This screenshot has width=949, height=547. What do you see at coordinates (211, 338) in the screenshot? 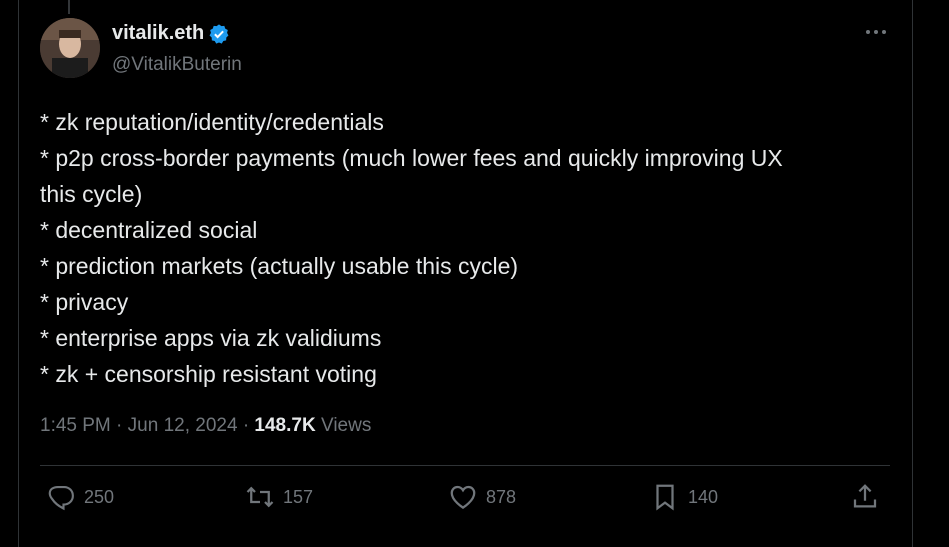
I see `tweet-line: * enterprise apps via zk validiums` at bounding box center [211, 338].